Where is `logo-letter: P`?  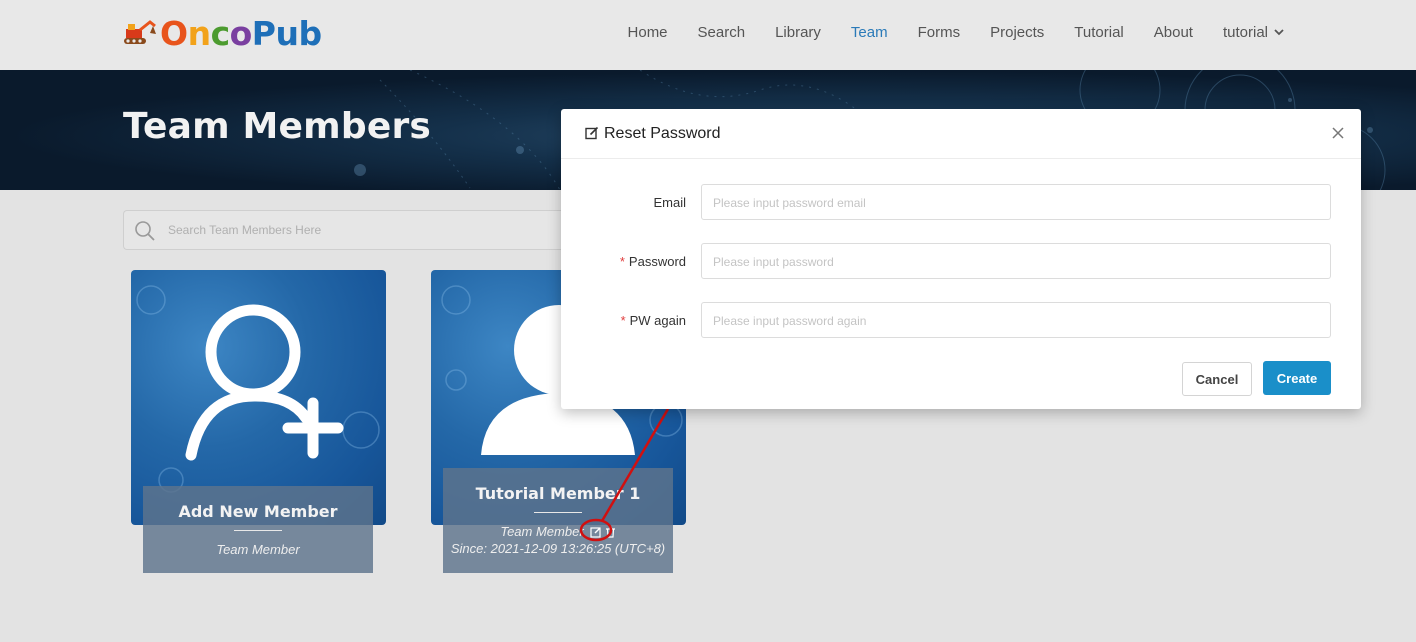 logo-letter: P is located at coordinates (263, 33).